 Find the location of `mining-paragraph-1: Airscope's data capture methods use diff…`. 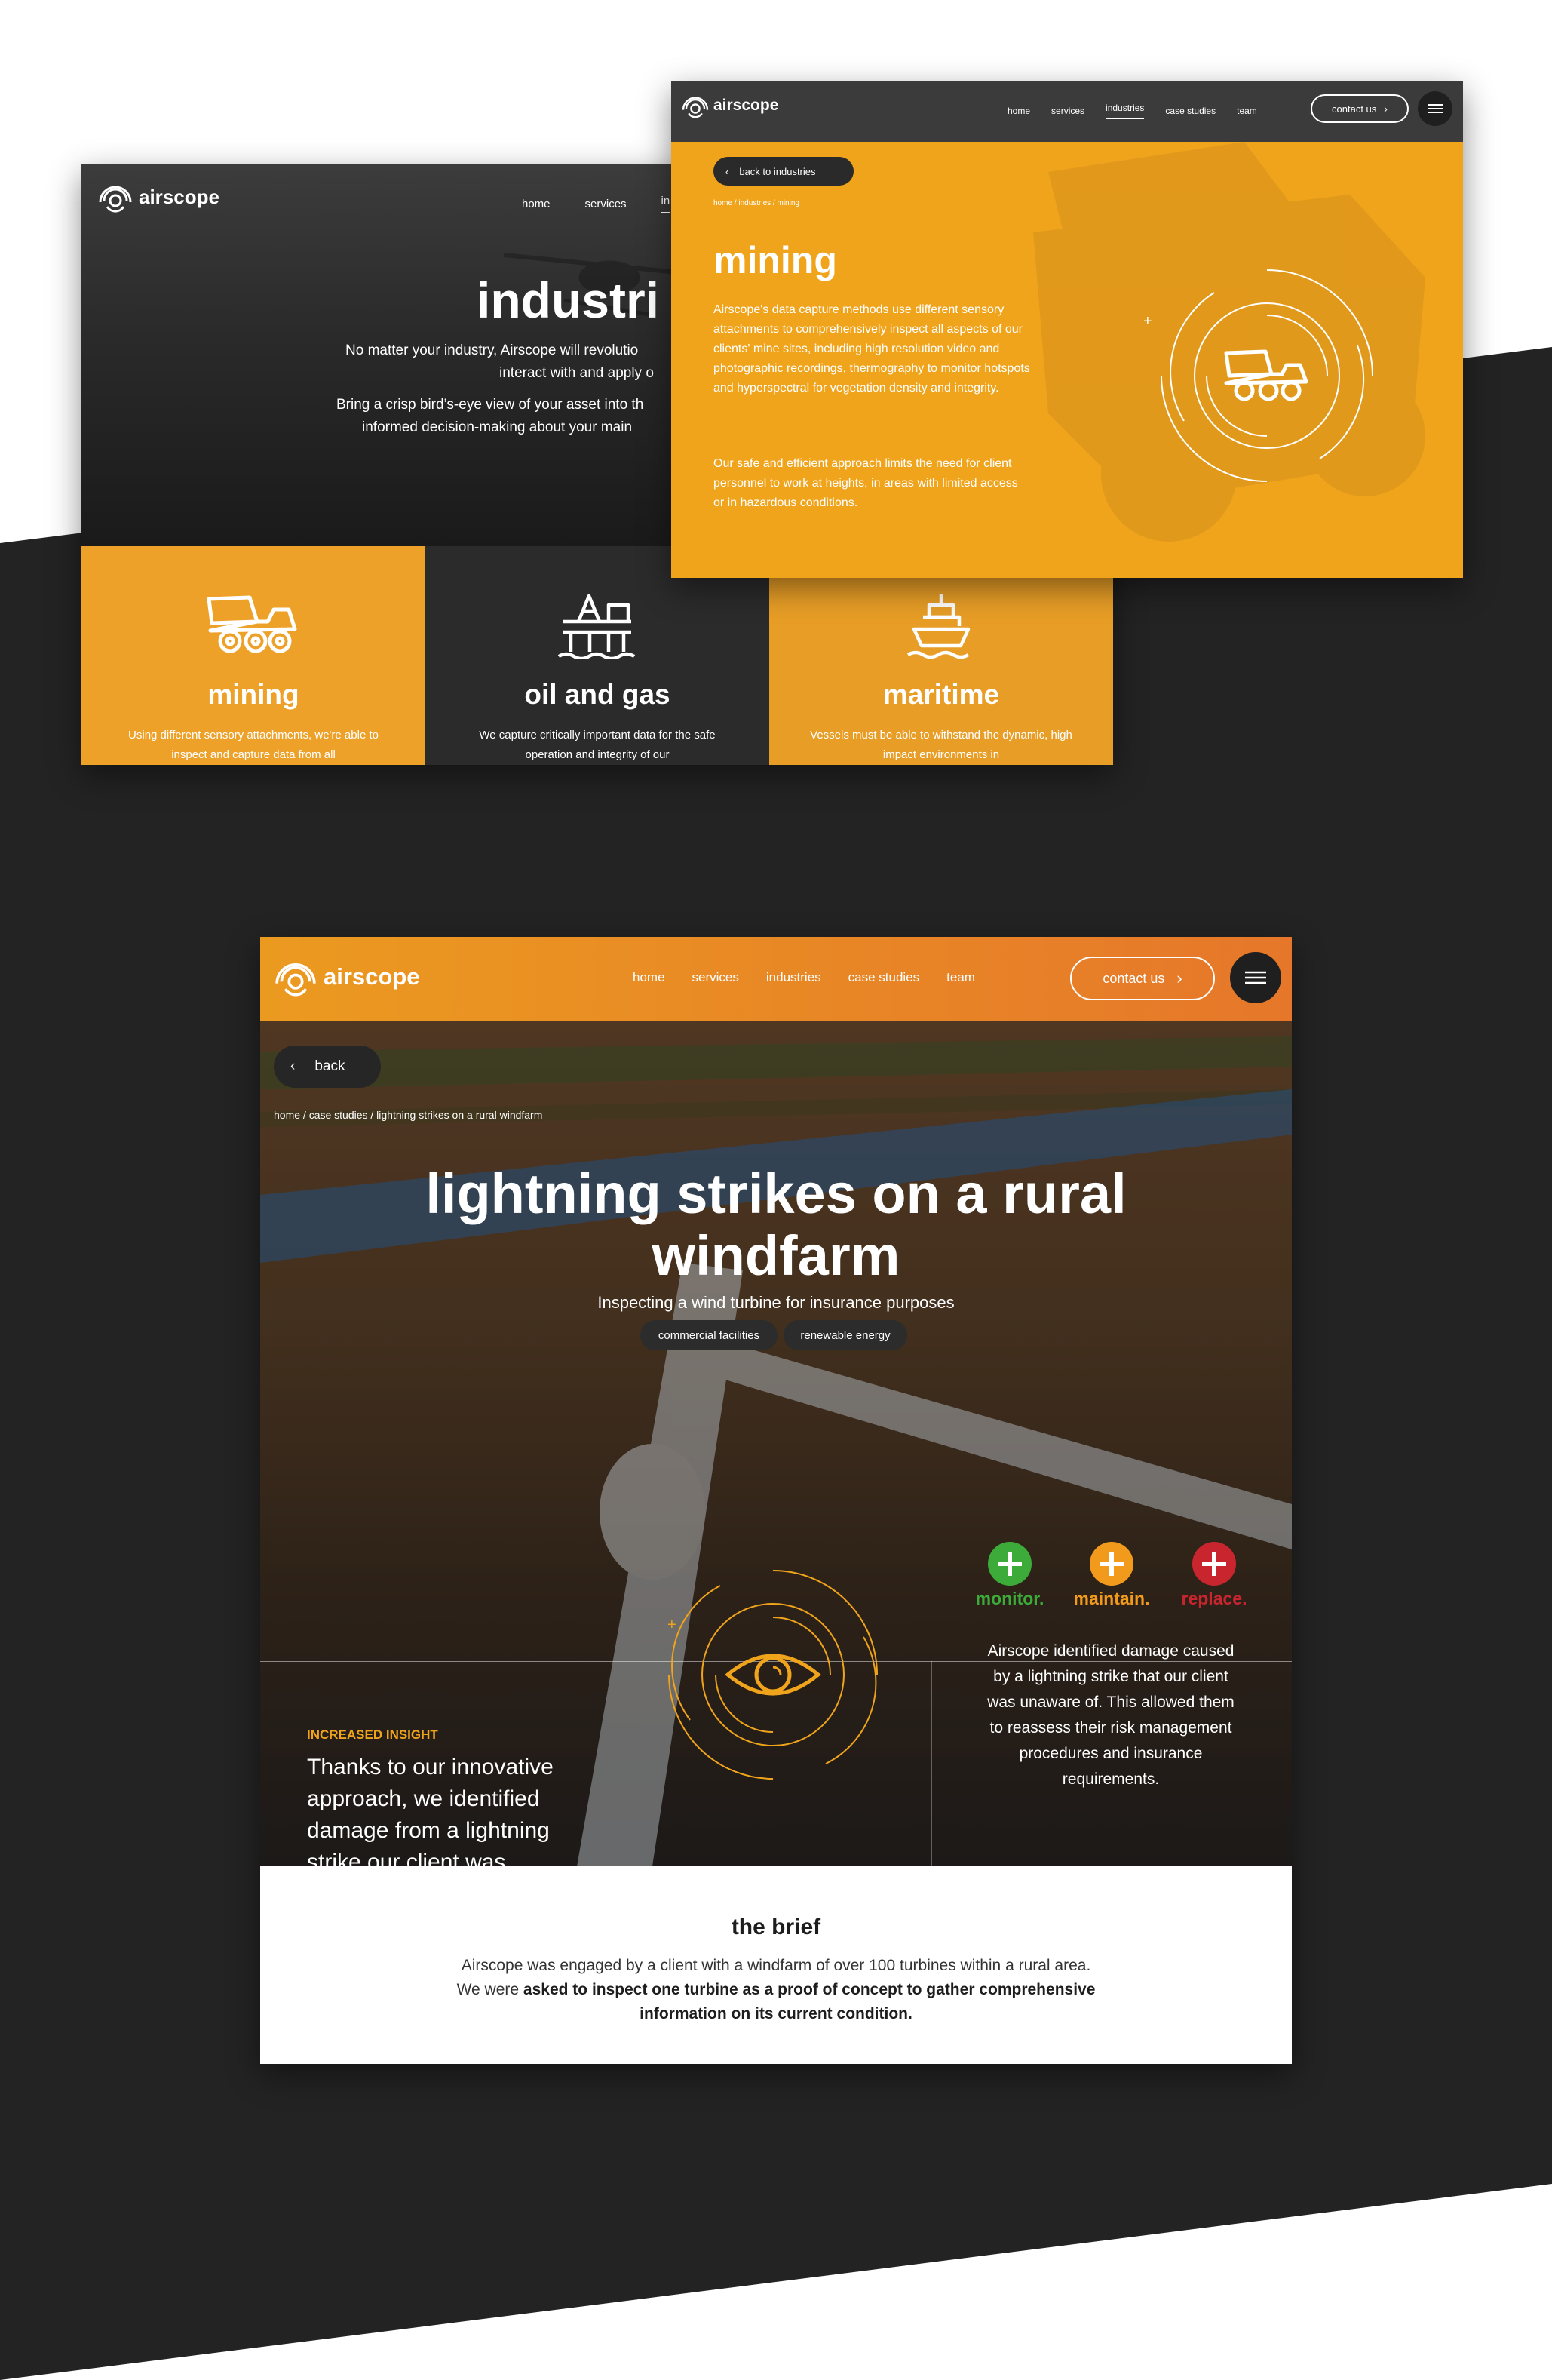

mining-paragraph-1: Airscope's data capture methods use diff… is located at coordinates (871, 349).